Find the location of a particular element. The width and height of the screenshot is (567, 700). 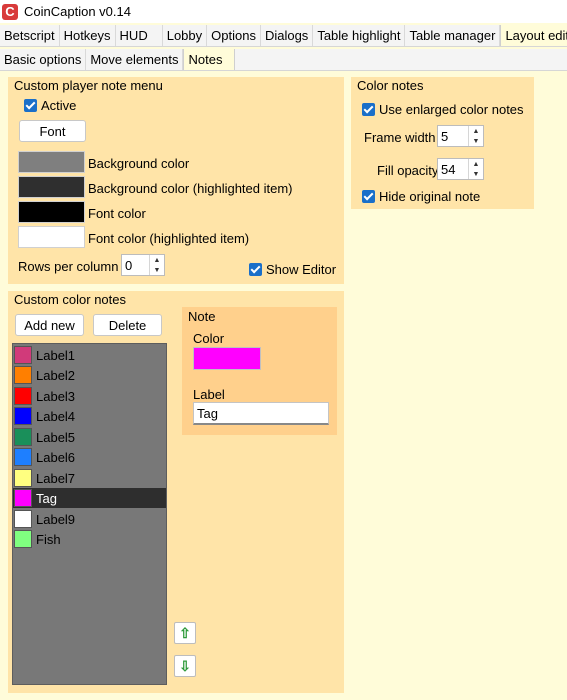

move-up-button: ⇧ is located at coordinates (185, 633).